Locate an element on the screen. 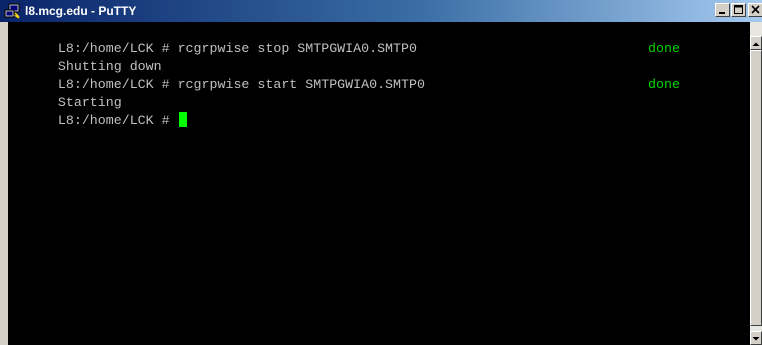  scroll-up-button is located at coordinates (756, 43).